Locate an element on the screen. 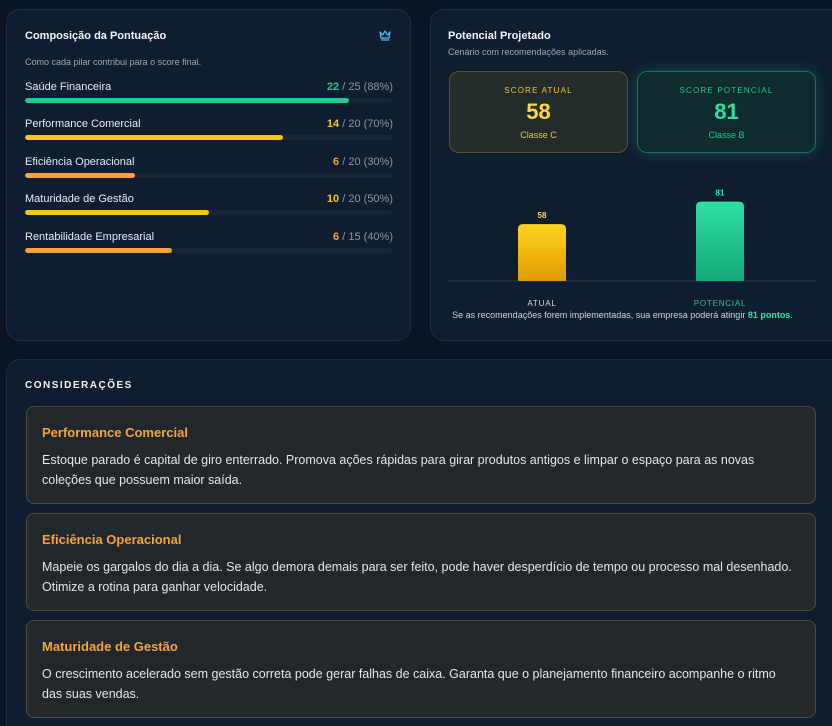  pillar-score: 6 / 15 (40%) is located at coordinates (363, 237).